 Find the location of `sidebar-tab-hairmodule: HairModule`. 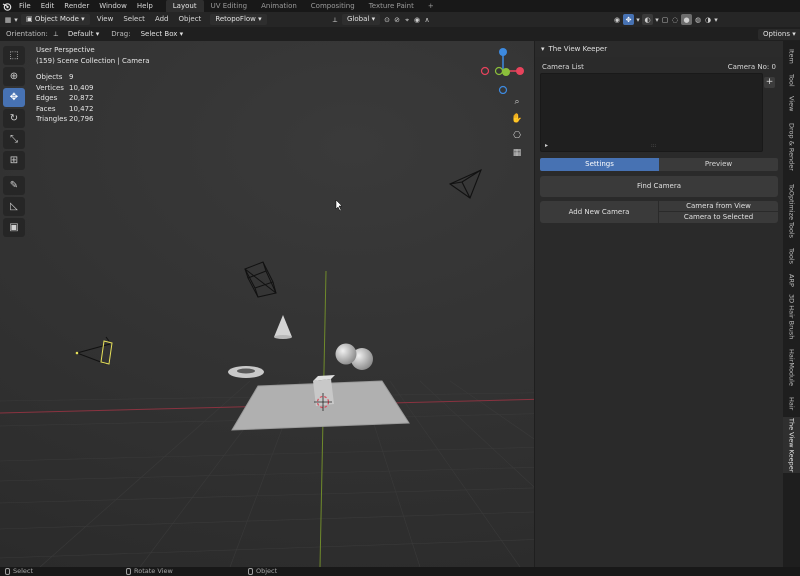

sidebar-tab-hairmodule: HairModule is located at coordinates (791, 367).